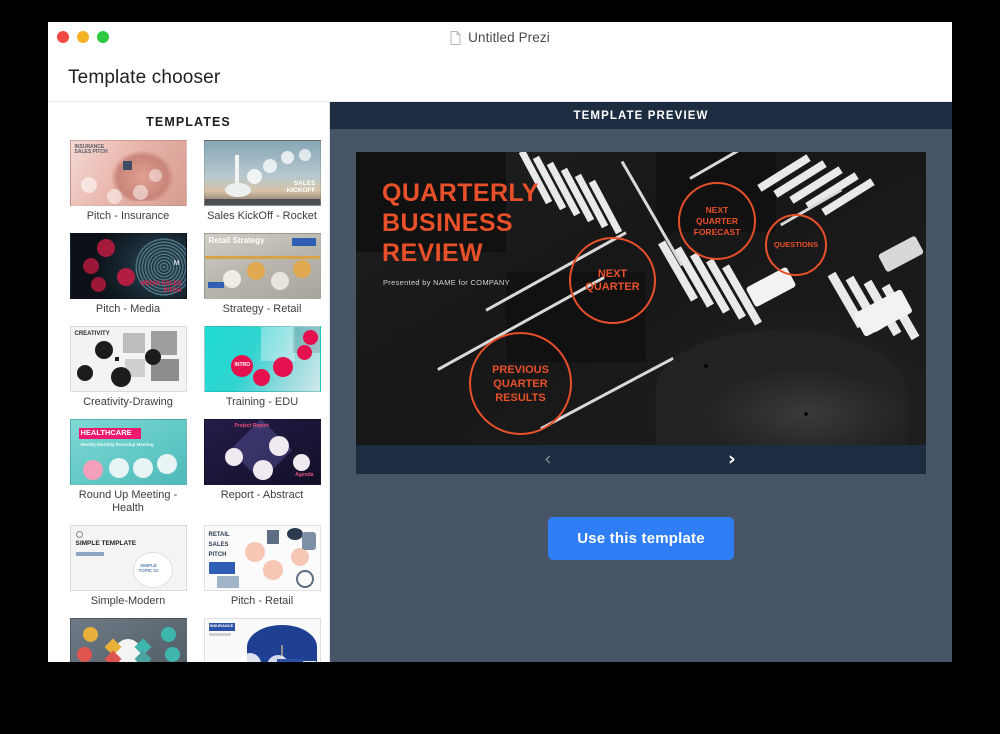 This screenshot has width=1000, height=734. What do you see at coordinates (128, 309) in the screenshot?
I see `template-label: Pitch - Media` at bounding box center [128, 309].